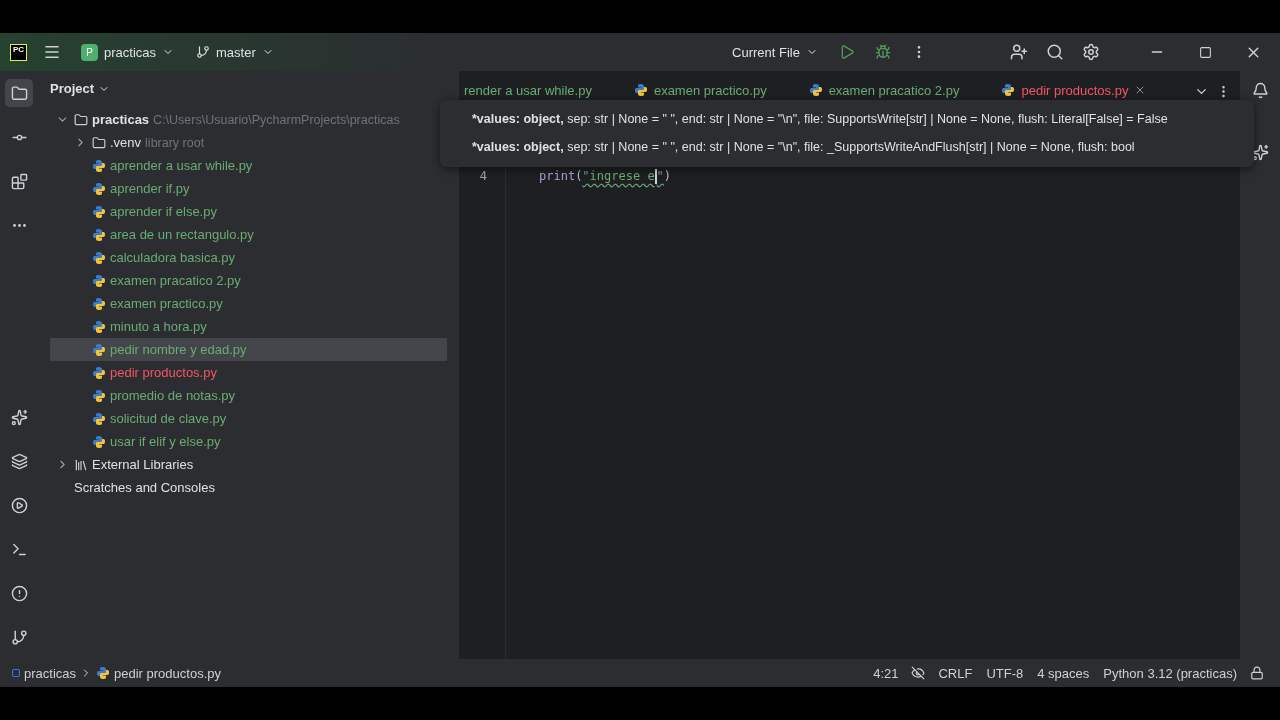  I want to click on parameter-signature: *values: object, sep: str | None = " ", end: str | None = "\n", file: _SupportsWriteAndFlush[str] | None = None, flush: bool, so click(804, 147).